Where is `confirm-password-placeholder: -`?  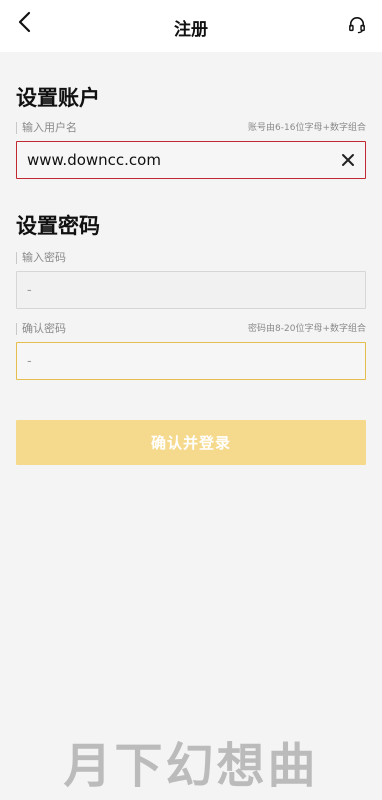 confirm-password-placeholder: - is located at coordinates (191, 361).